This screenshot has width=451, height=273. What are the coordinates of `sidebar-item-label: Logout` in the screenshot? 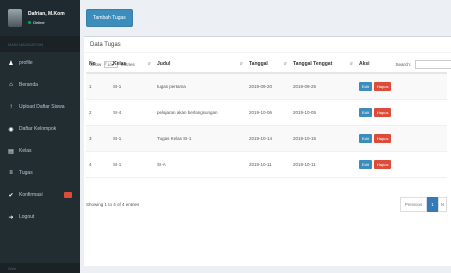 It's located at (27, 217).